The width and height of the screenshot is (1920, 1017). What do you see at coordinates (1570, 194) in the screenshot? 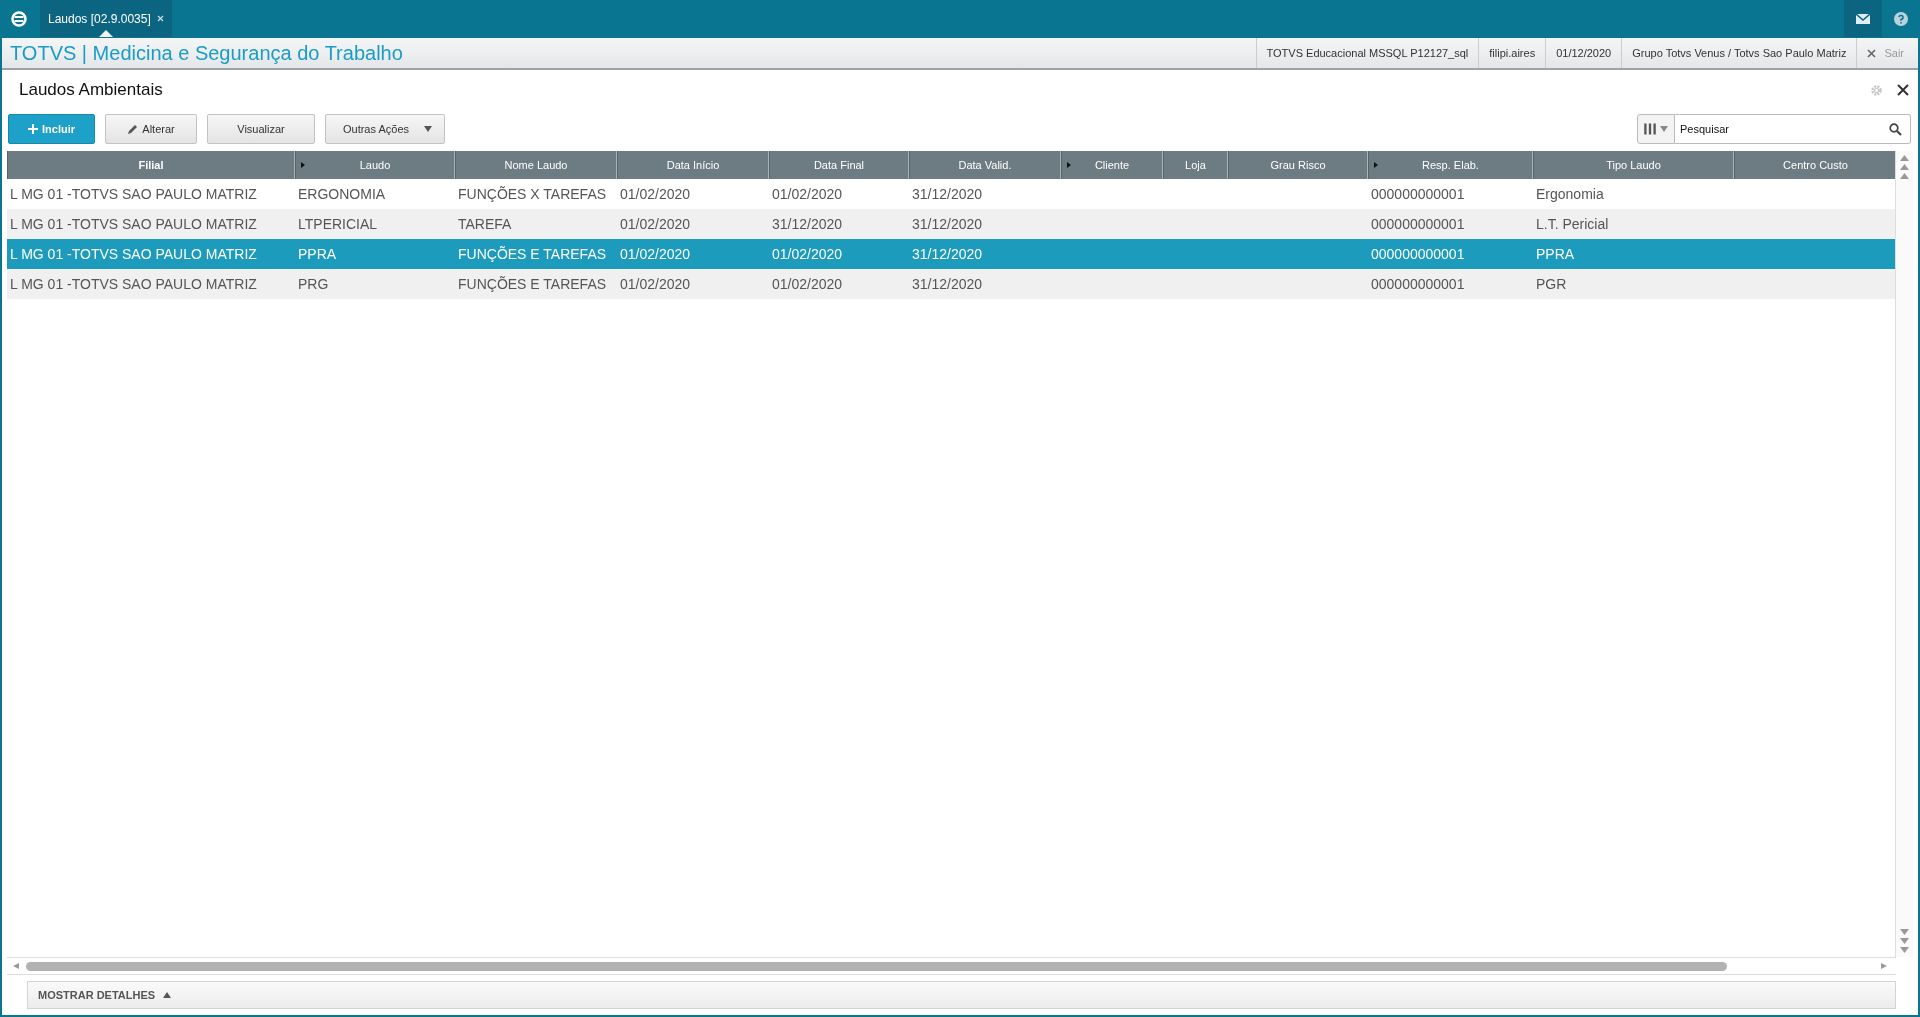
I see `table-cell: Ergonomia` at bounding box center [1570, 194].